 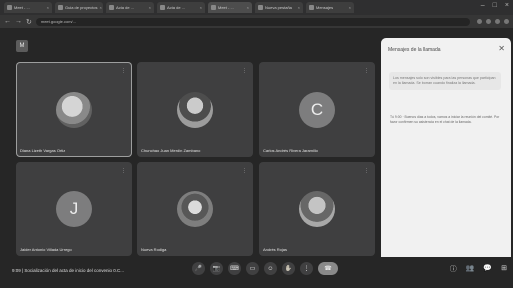 What do you see at coordinates (470, 269) in the screenshot?
I see `people-icon: 👥` at bounding box center [470, 269].